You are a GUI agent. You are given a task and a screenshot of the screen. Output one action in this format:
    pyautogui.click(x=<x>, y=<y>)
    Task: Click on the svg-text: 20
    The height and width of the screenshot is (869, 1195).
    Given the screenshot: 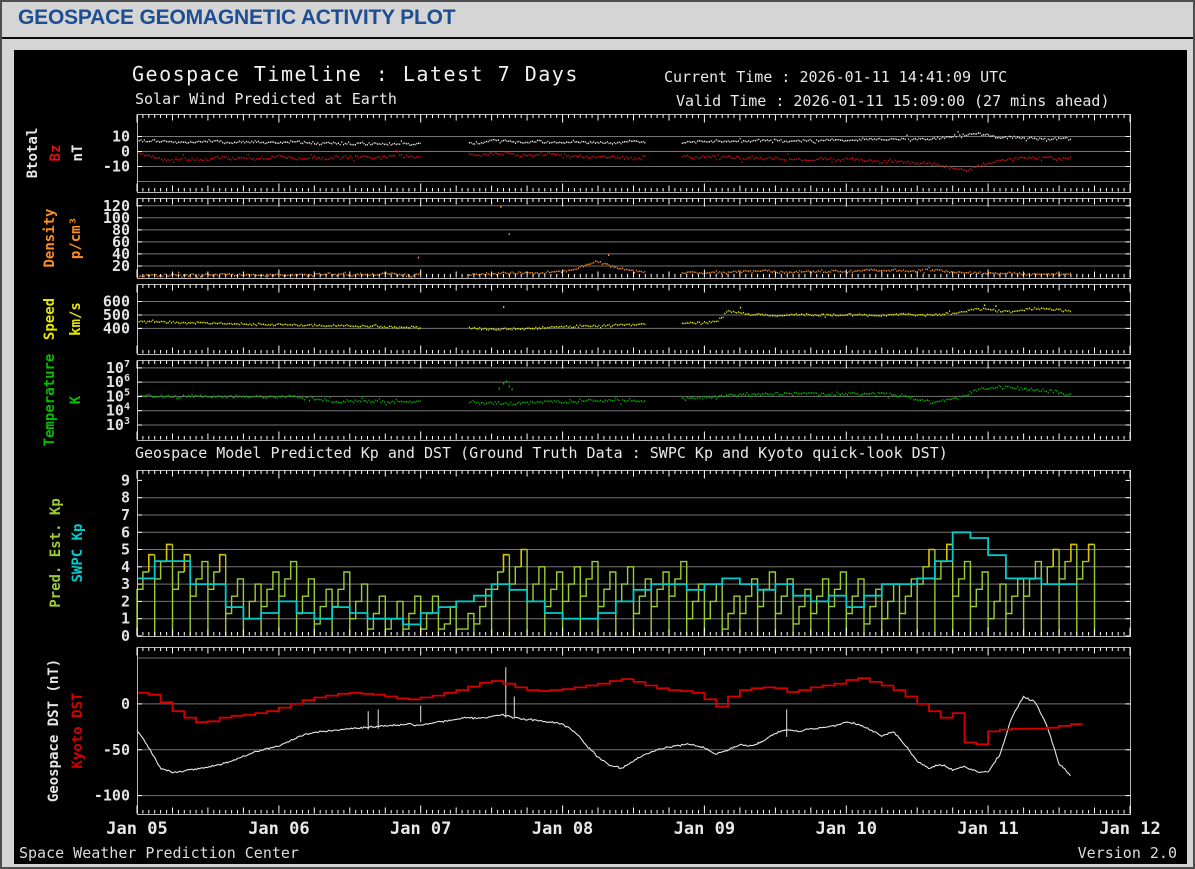 What is the action you would take?
    pyautogui.click(x=121, y=266)
    